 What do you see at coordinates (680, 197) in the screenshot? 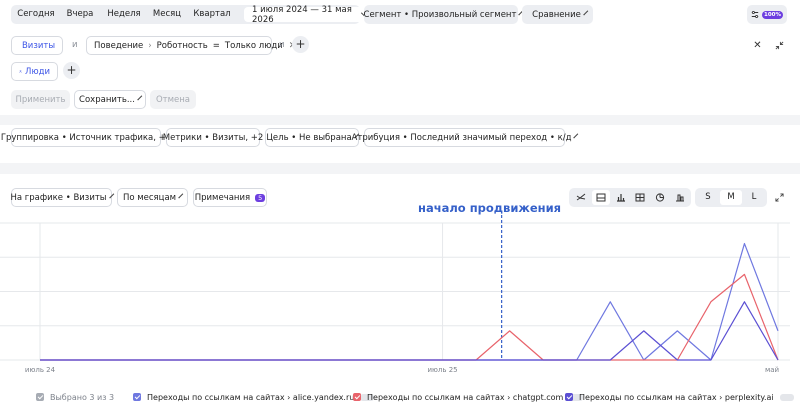
I see `column-chart-icon` at bounding box center [680, 197].